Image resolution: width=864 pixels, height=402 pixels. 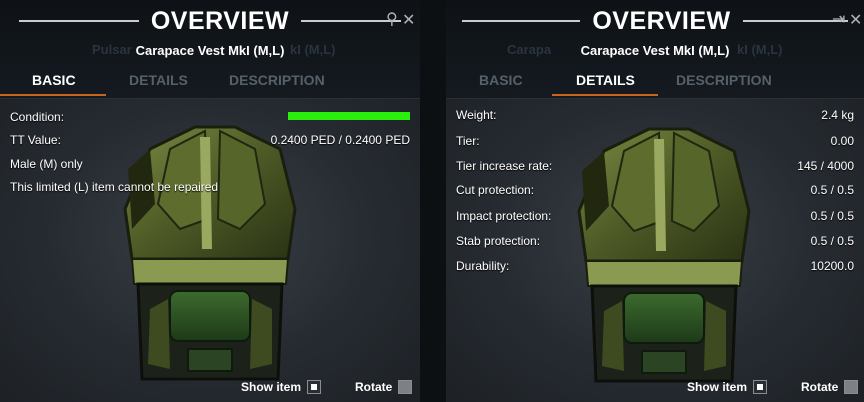 I want to click on limited-row: This limited (L) item cannot be repaired, so click(x=210, y=188).